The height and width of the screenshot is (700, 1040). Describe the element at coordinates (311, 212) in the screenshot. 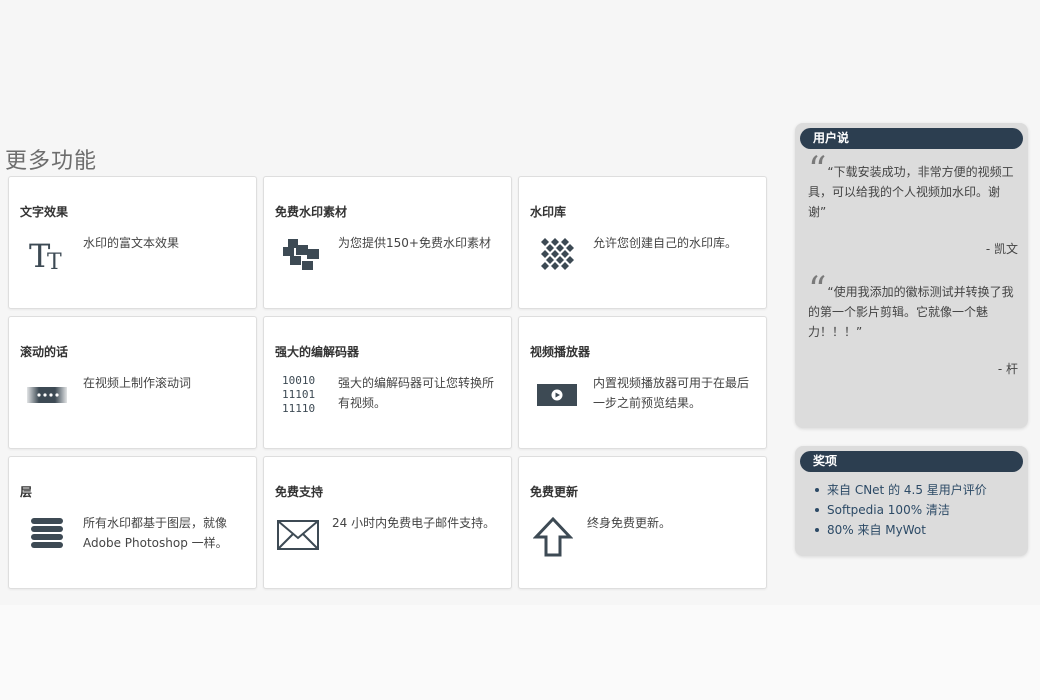

I see `feature-title: 免费水印素材` at that location.